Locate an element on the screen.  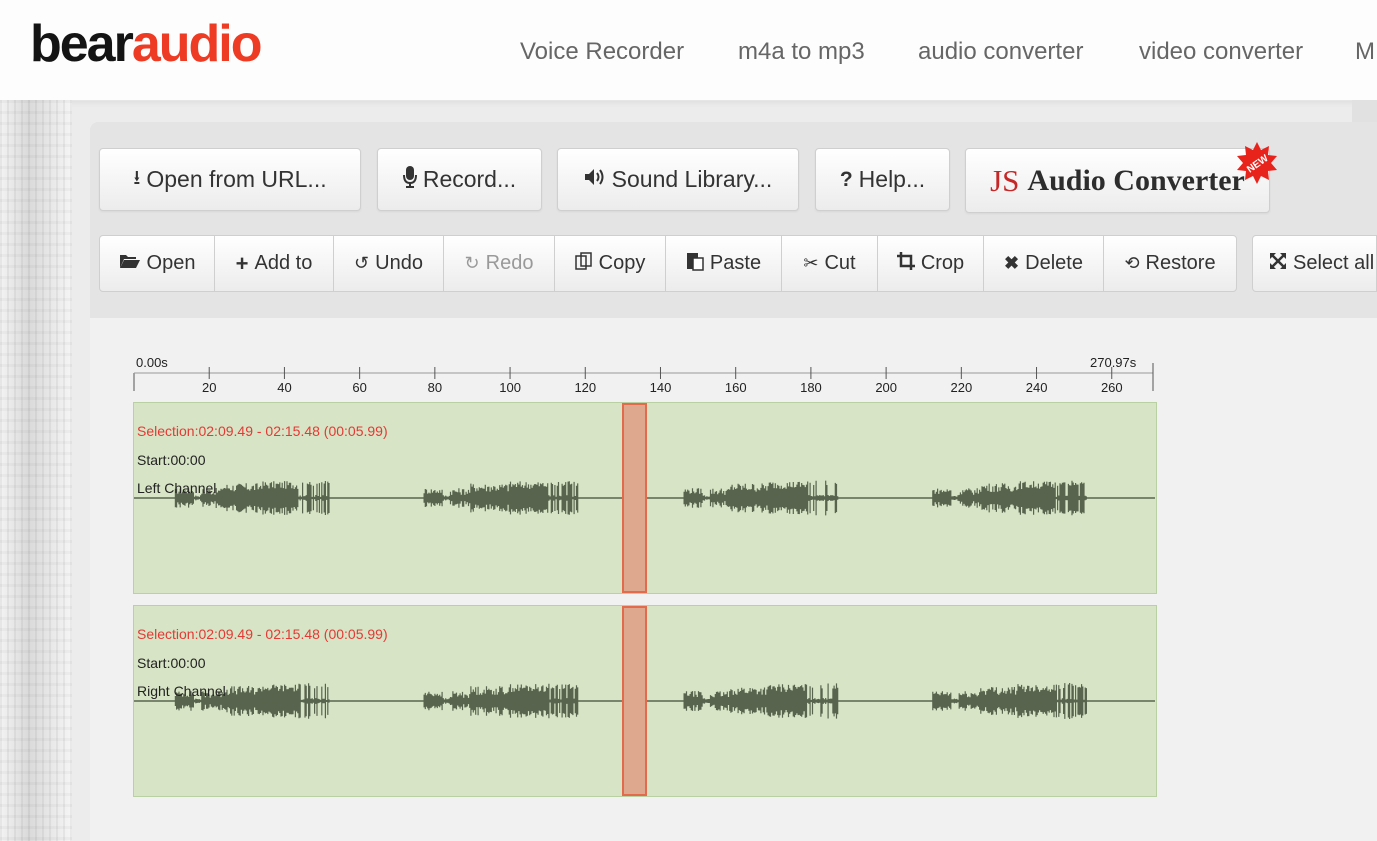
select-all-button: Select all is located at coordinates (1314, 263).